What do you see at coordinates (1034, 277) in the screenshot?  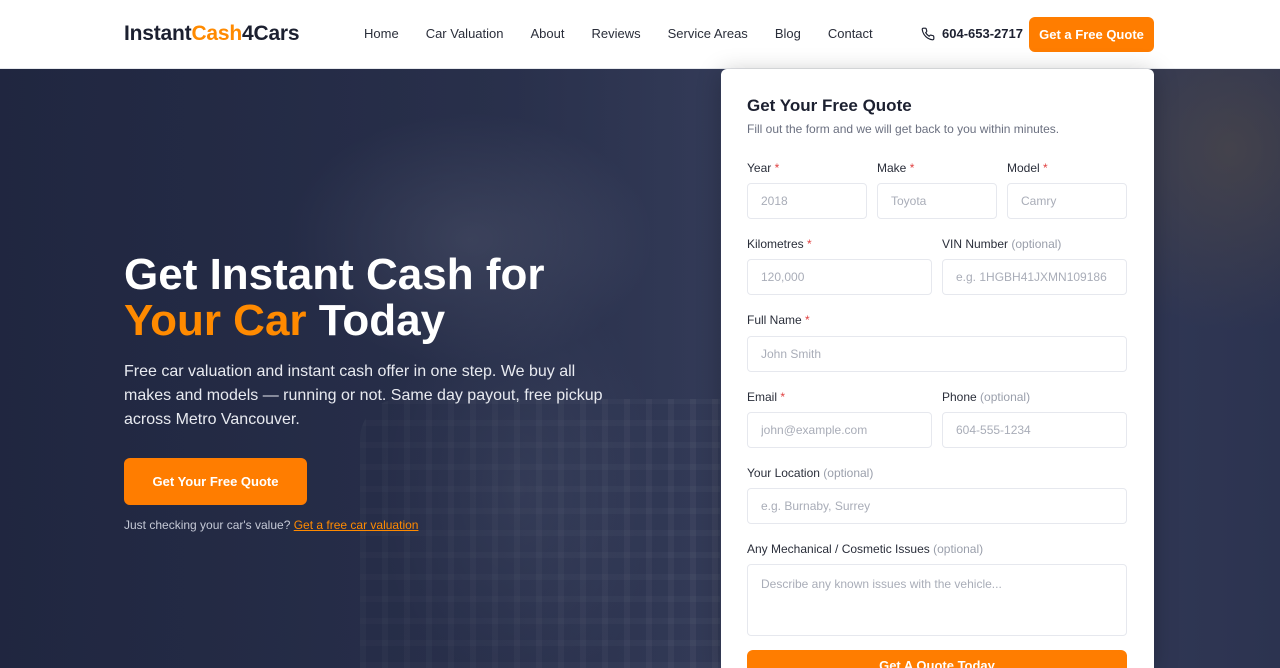 I see `vin-field` at bounding box center [1034, 277].